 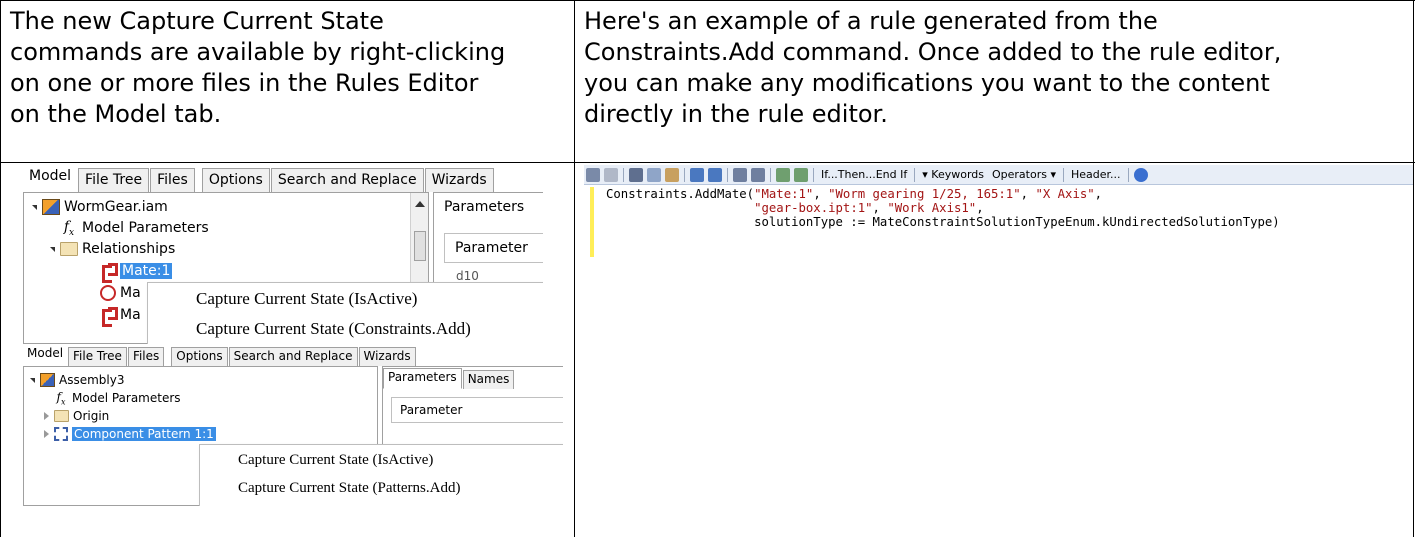 I want to click on copy-icon, so click(x=654, y=174).